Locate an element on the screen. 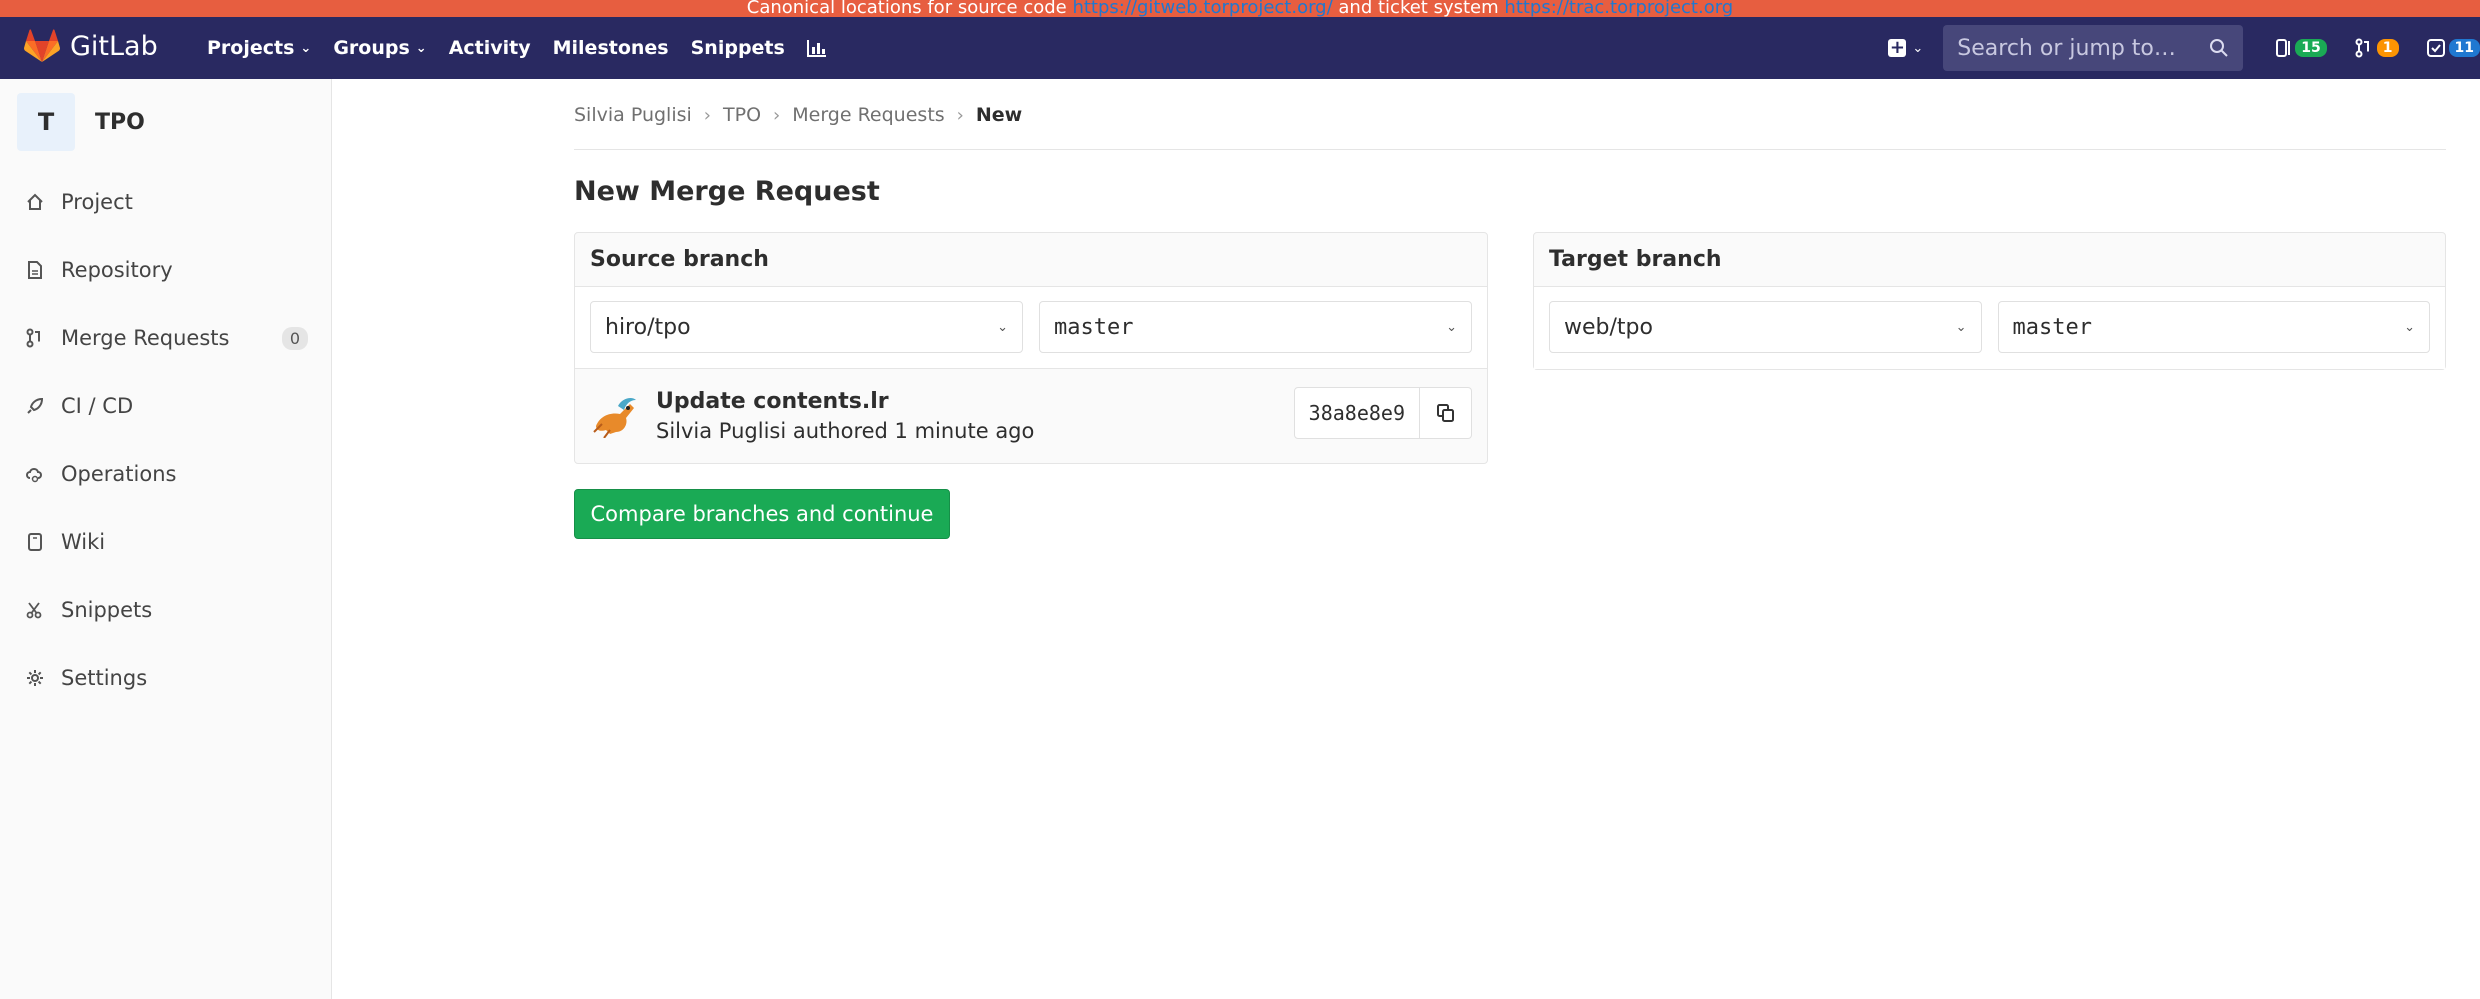 The width and height of the screenshot is (2480, 999). commit-time: authored 1 minute ago is located at coordinates (913, 431).